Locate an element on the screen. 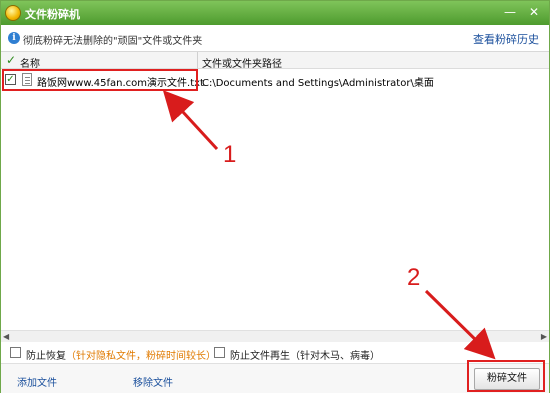 This screenshot has height=393, width=550. prevent-recovery-text: 防止恢复 is located at coordinates (46, 356).